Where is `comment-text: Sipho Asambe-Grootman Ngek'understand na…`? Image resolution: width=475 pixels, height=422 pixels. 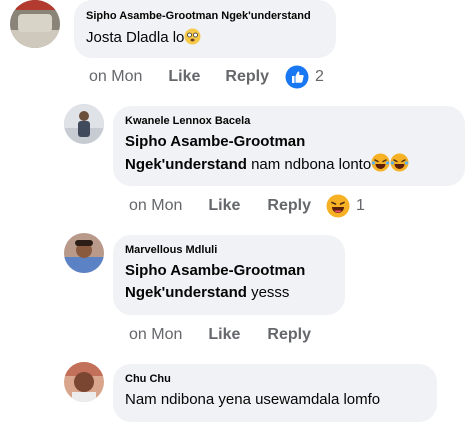
comment-text: Sipho Asambe-Grootman Ngek'understand na… is located at coordinates (289, 155).